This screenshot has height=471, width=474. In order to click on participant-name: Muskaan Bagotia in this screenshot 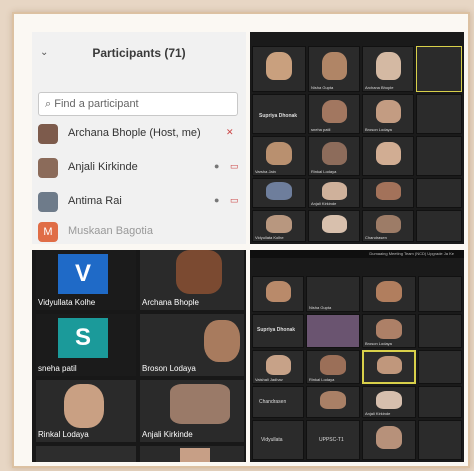, I will do `click(110, 231)`.